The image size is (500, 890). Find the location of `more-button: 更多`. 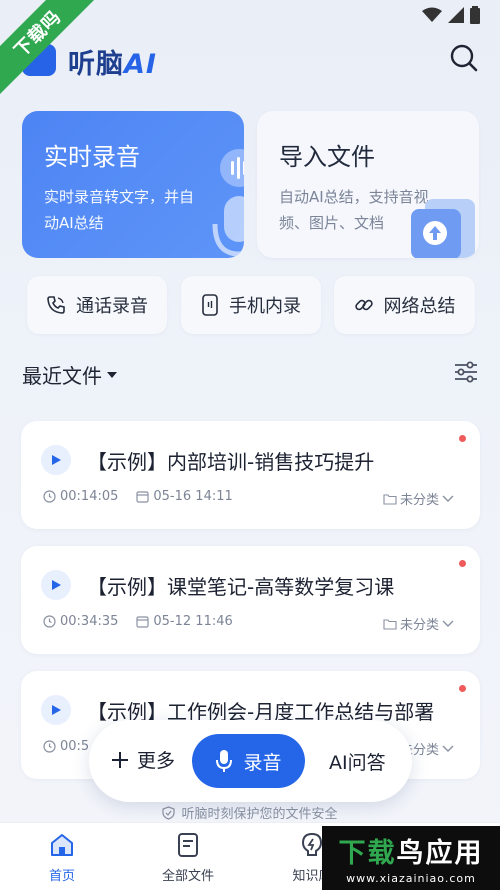

more-button: 更多 is located at coordinates (143, 759).